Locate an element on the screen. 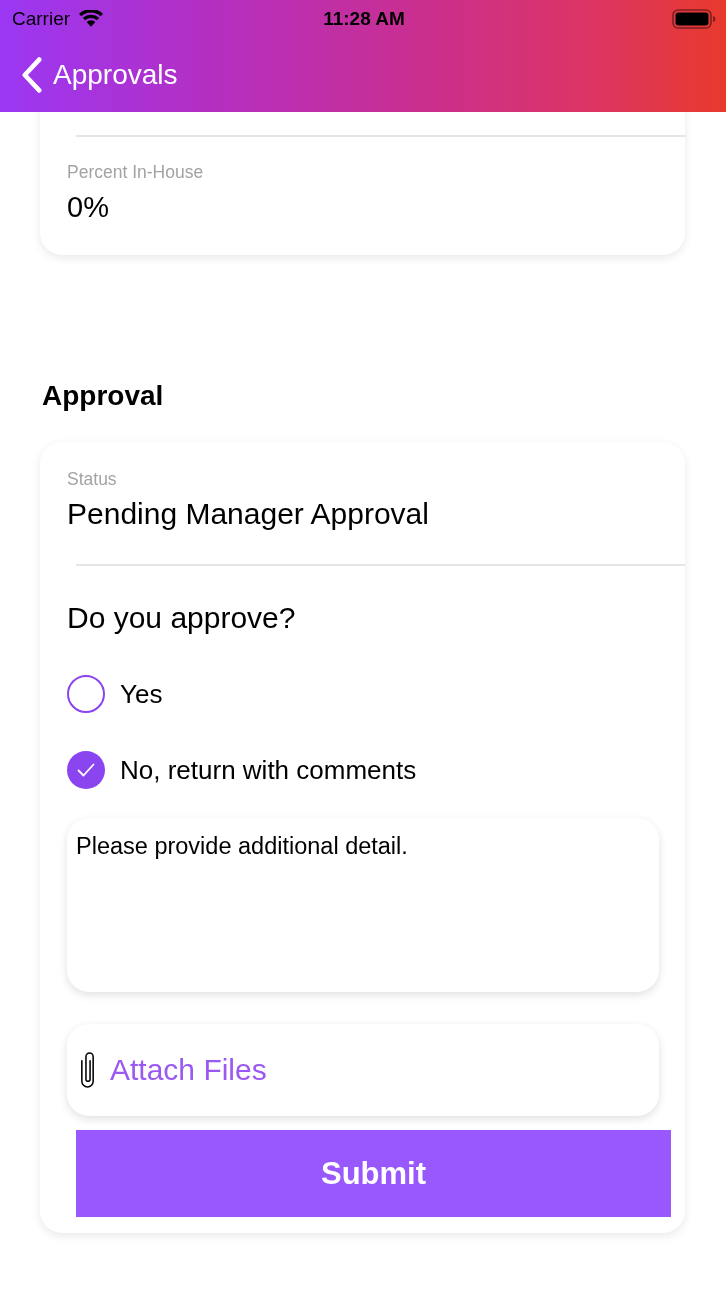  comment-field: Please provide additional detail. is located at coordinates (363, 905).